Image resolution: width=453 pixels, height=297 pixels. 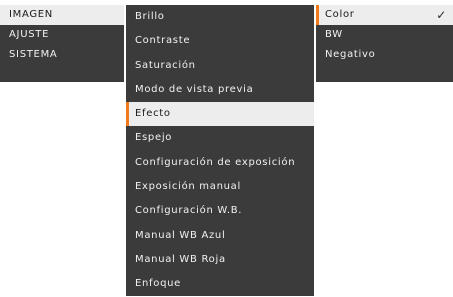 What do you see at coordinates (194, 89) in the screenshot?
I see `submenu-item-label: Modo de vista previa` at bounding box center [194, 89].